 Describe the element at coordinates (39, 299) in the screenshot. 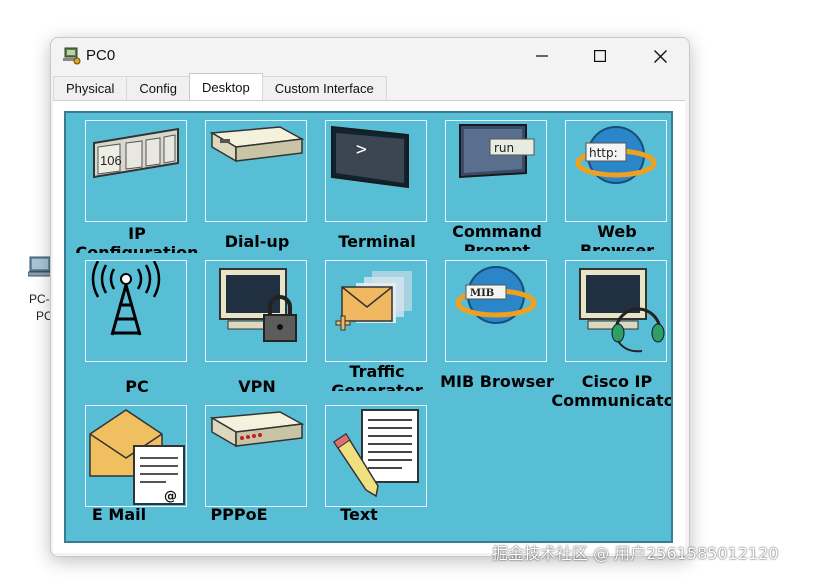

I see `background-device-label: PC-` at that location.